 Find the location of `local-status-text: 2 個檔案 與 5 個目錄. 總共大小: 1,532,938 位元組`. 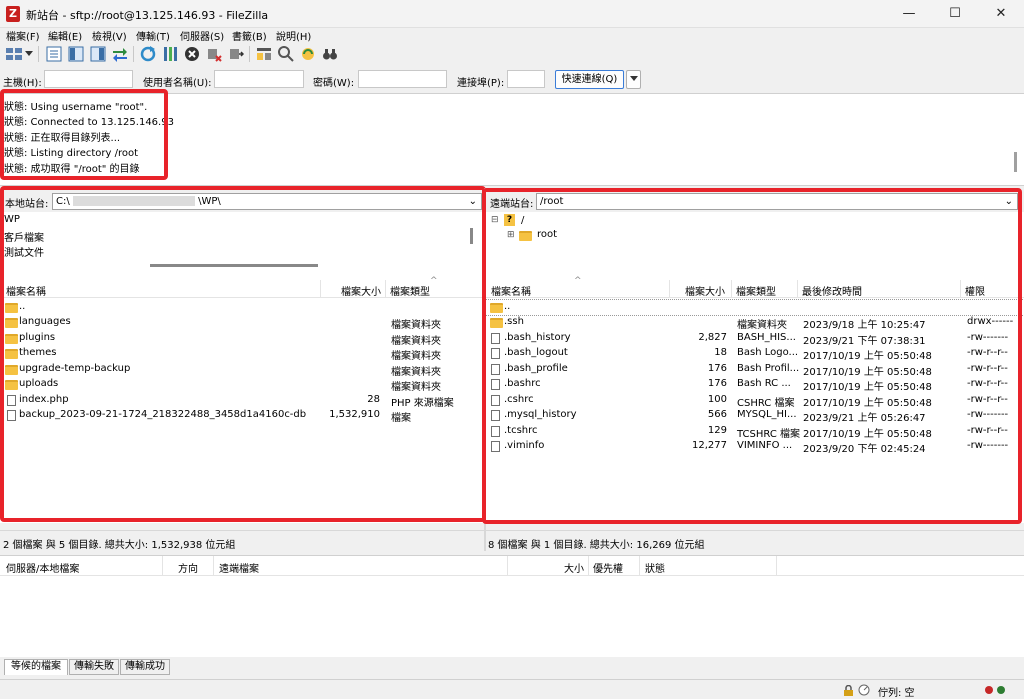

local-status-text: 2 個檔案 與 5 個目錄. 總共大小: 1,532,938 位元組 is located at coordinates (119, 545).